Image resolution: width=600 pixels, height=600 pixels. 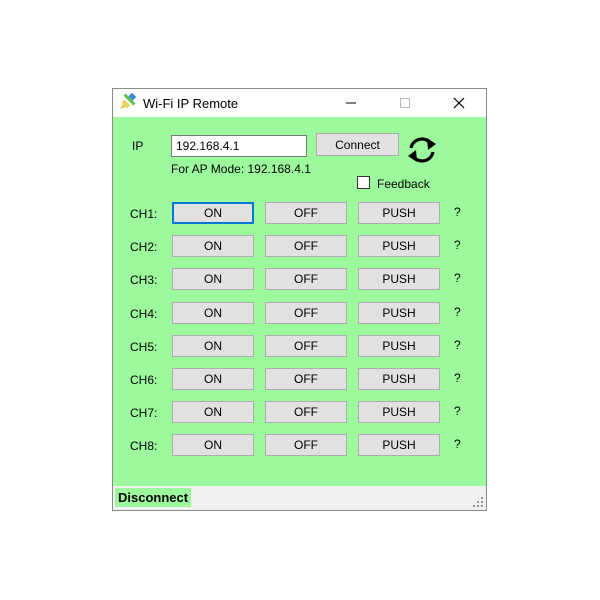 What do you see at coordinates (213, 213) in the screenshot?
I see `ch1-on-button: ON` at bounding box center [213, 213].